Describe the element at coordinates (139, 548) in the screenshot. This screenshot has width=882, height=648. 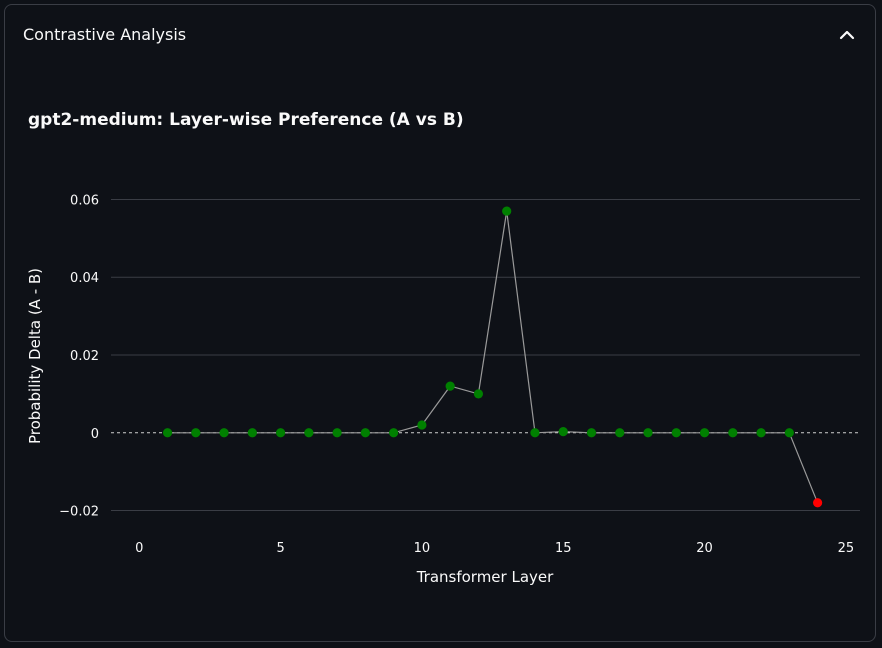
I see `x-tick-label: 0` at that location.